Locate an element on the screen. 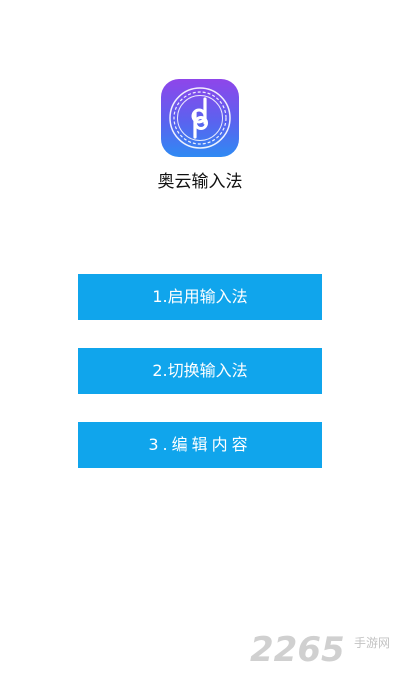  app-logo-icon is located at coordinates (200, 118).